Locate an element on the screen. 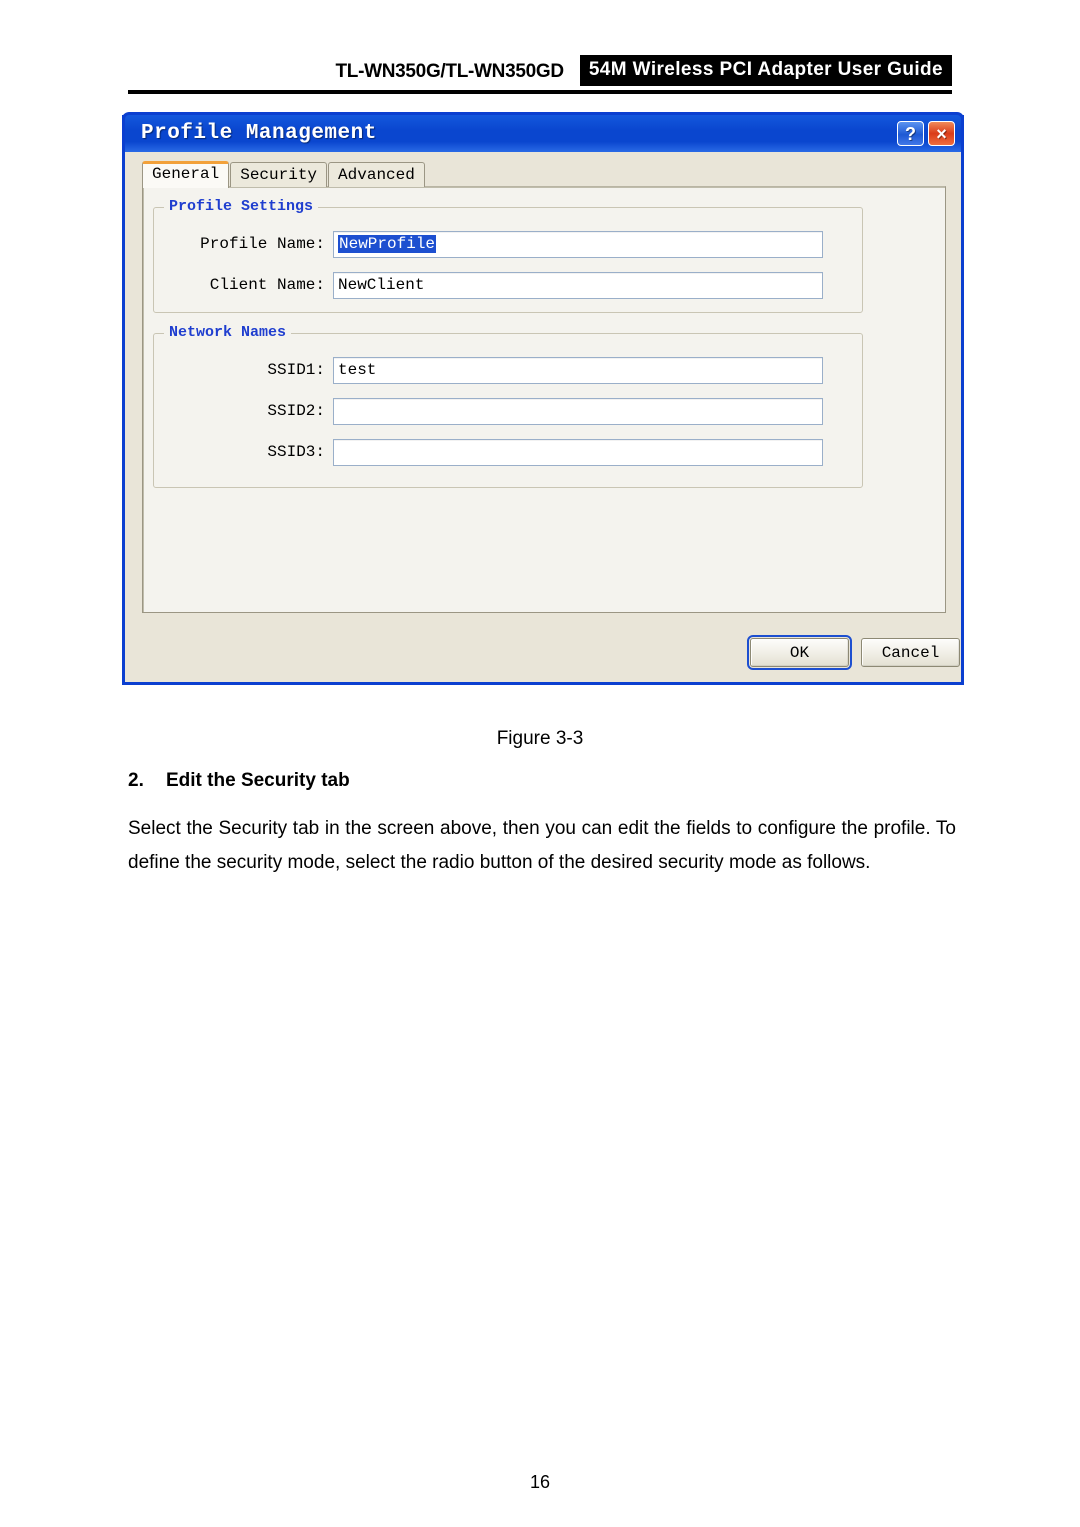 The height and width of the screenshot is (1527, 1080). tab-security: Security is located at coordinates (279, 174).